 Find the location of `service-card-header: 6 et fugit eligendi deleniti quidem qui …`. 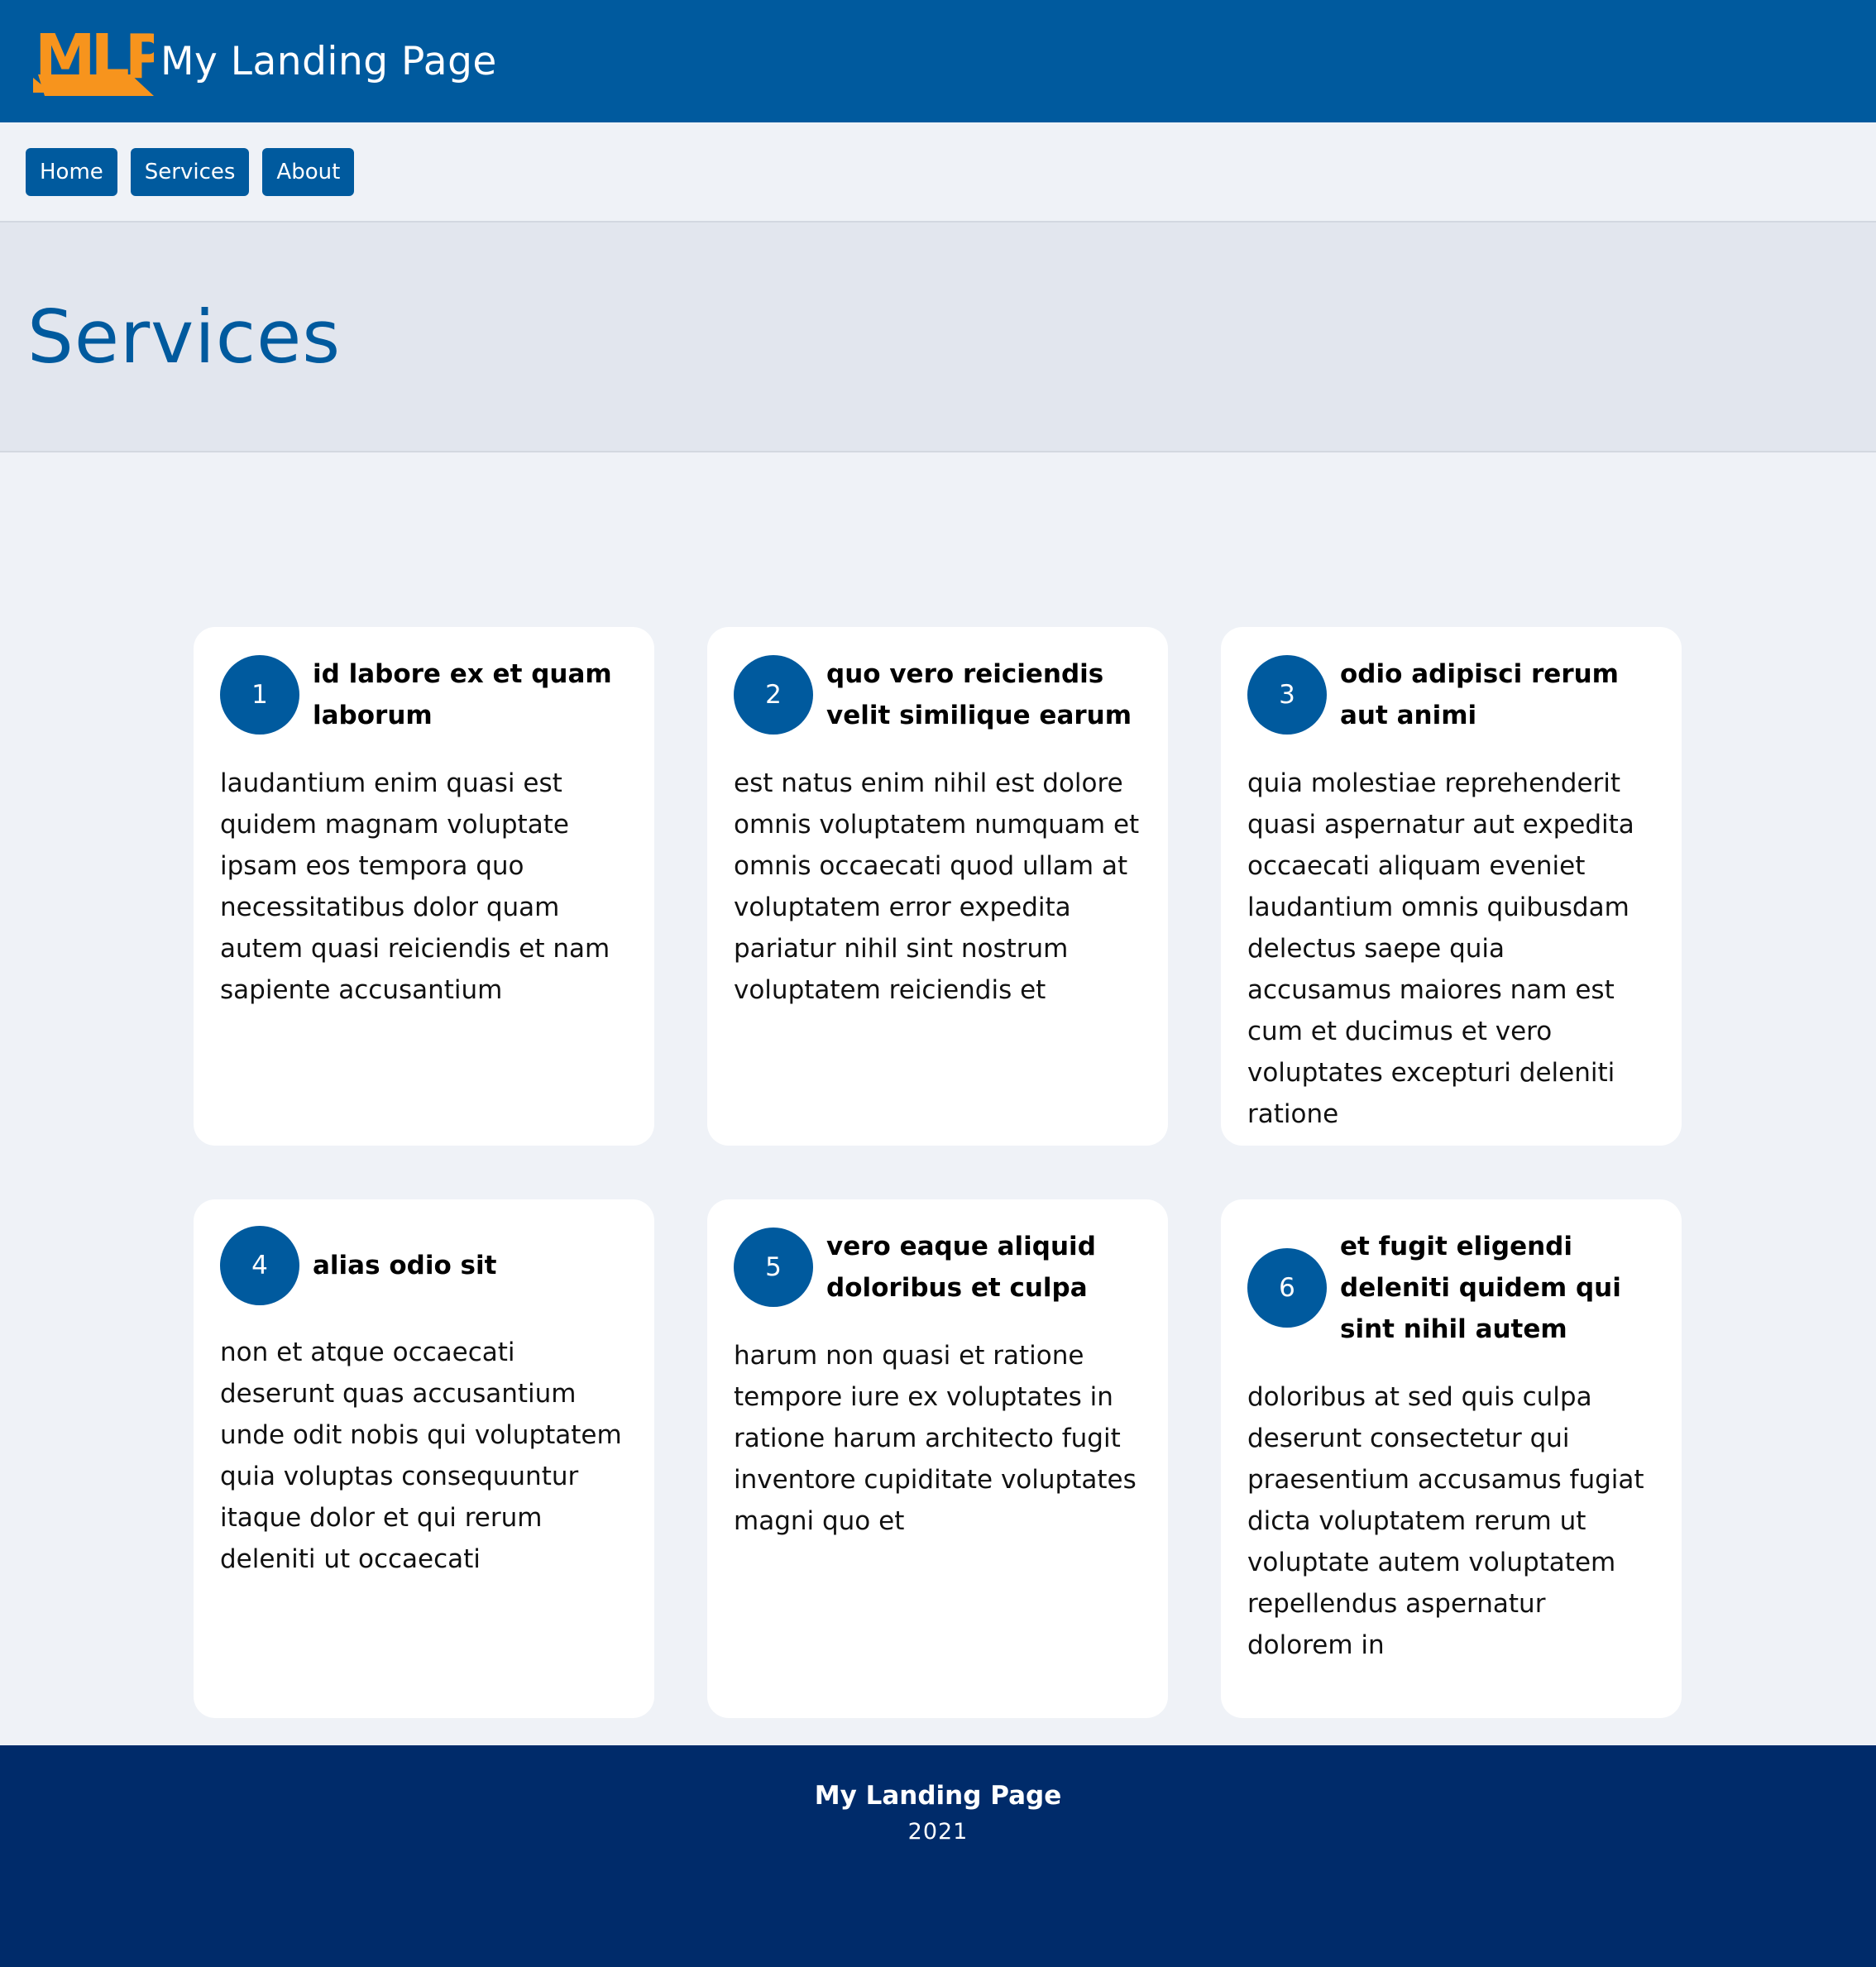

service-card-header: 6 et fugit eligendi deleniti quidem qui … is located at coordinates (1451, 1288).